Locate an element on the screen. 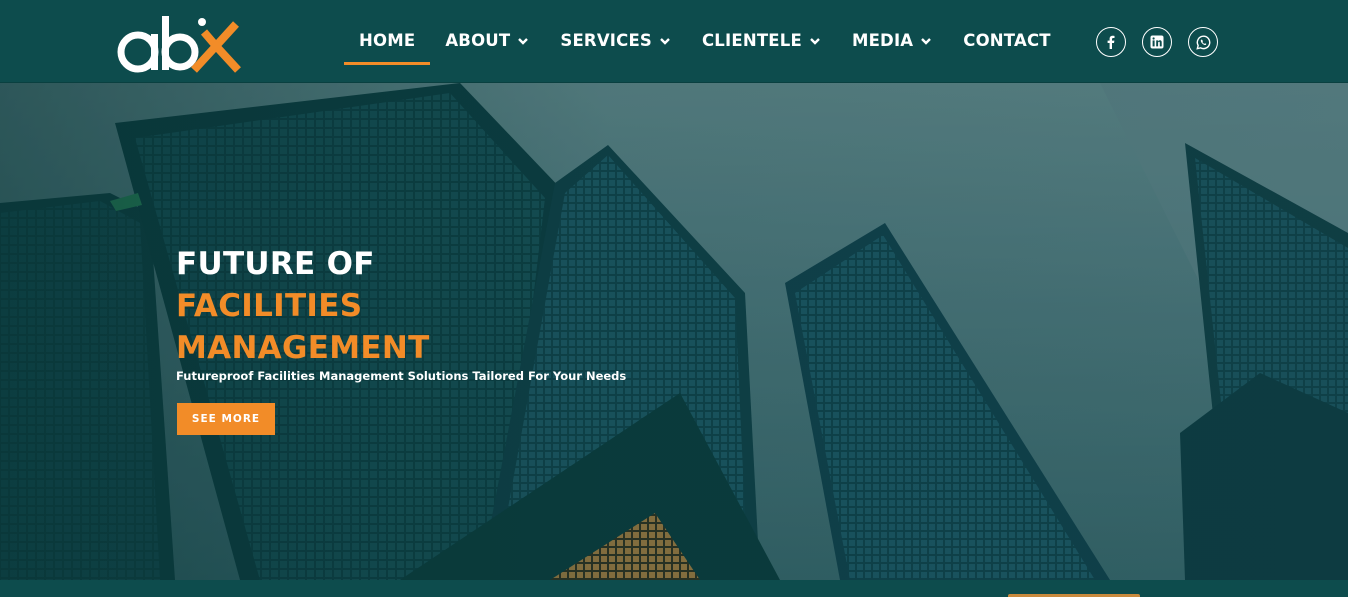 This screenshot has height=597, width=1348. nav-media-label: MEDIA is located at coordinates (882, 40).